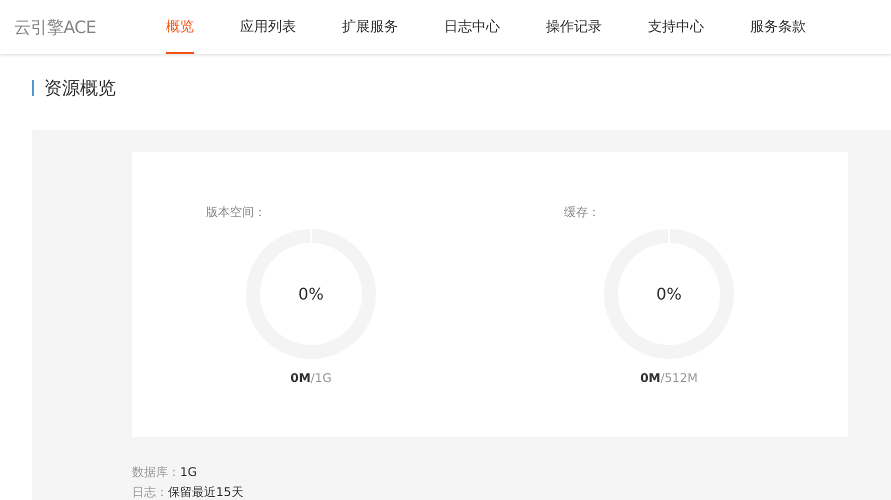 The height and width of the screenshot is (500, 891). I want to click on usage-value: 0M/1G, so click(311, 378).